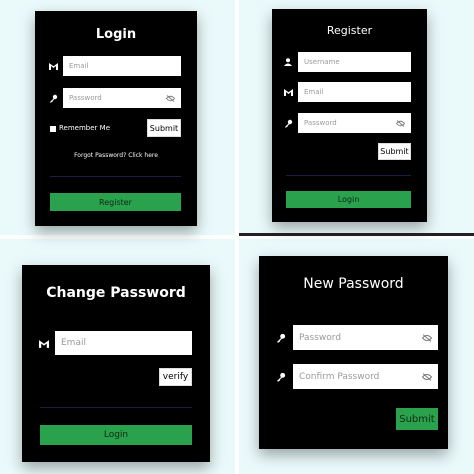  Describe the element at coordinates (73, 343) in the screenshot. I see `change-password-email-placeholder: Email` at that location.